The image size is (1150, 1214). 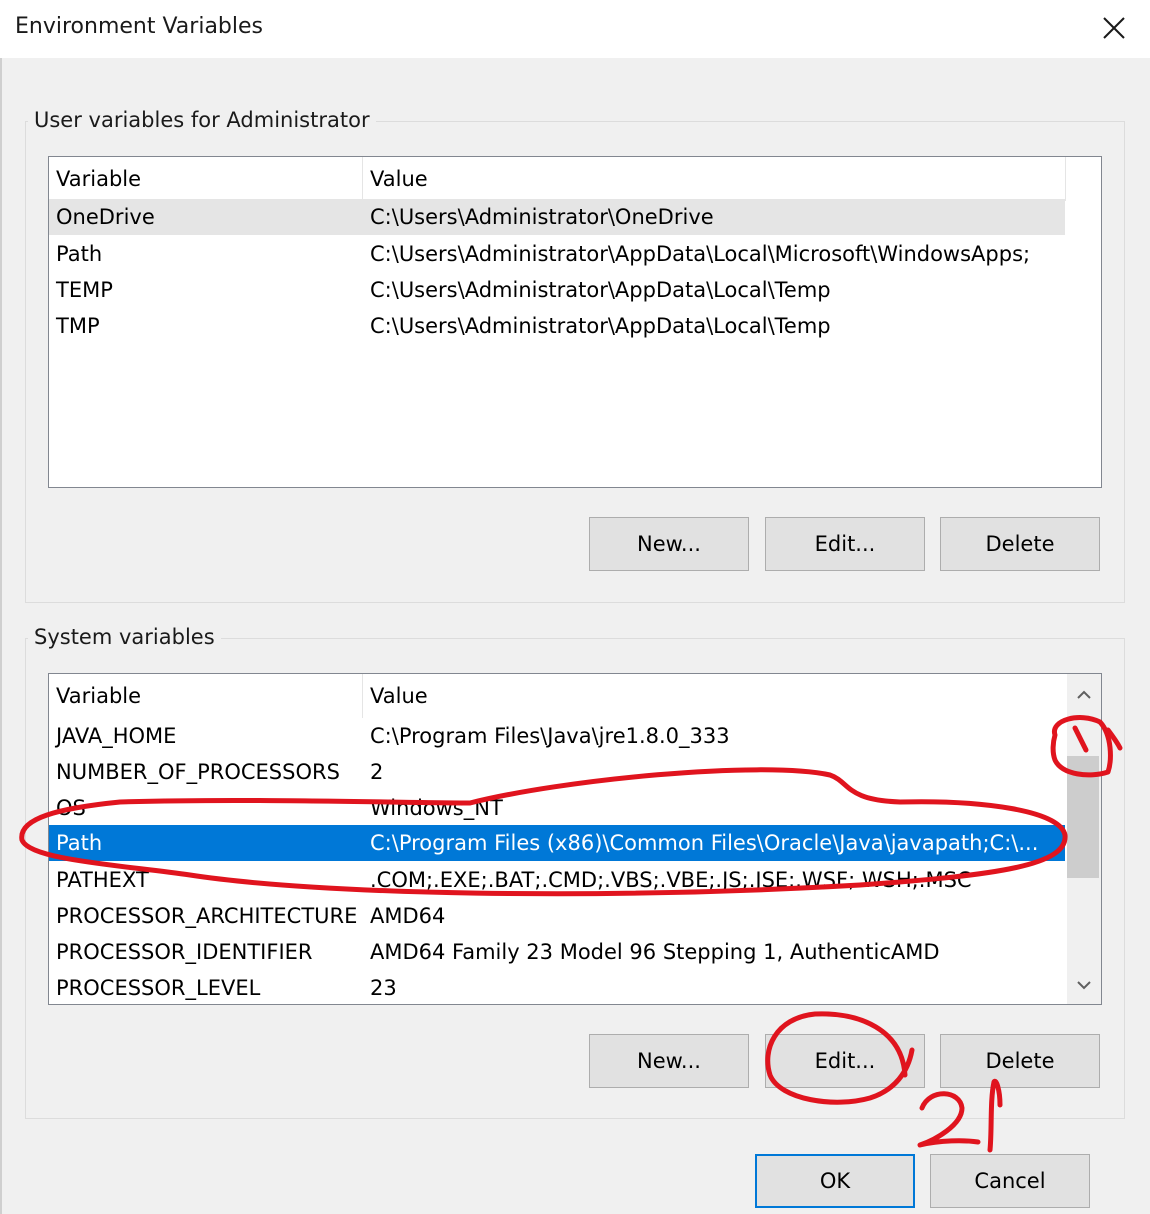 What do you see at coordinates (1020, 1061) in the screenshot?
I see `system-delete-button: Delete` at bounding box center [1020, 1061].